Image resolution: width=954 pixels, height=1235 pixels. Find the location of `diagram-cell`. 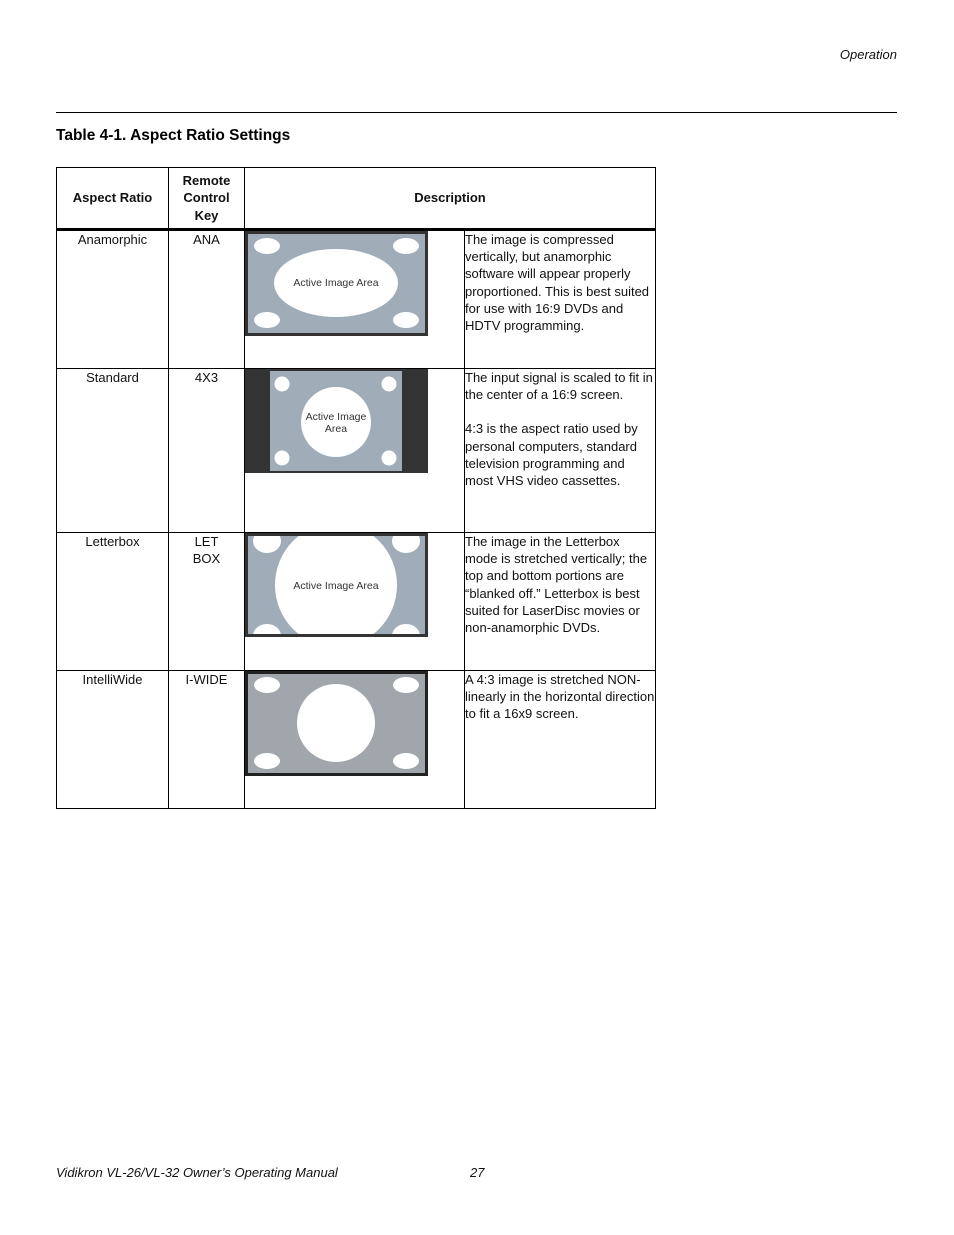

diagram-cell is located at coordinates (354, 739).